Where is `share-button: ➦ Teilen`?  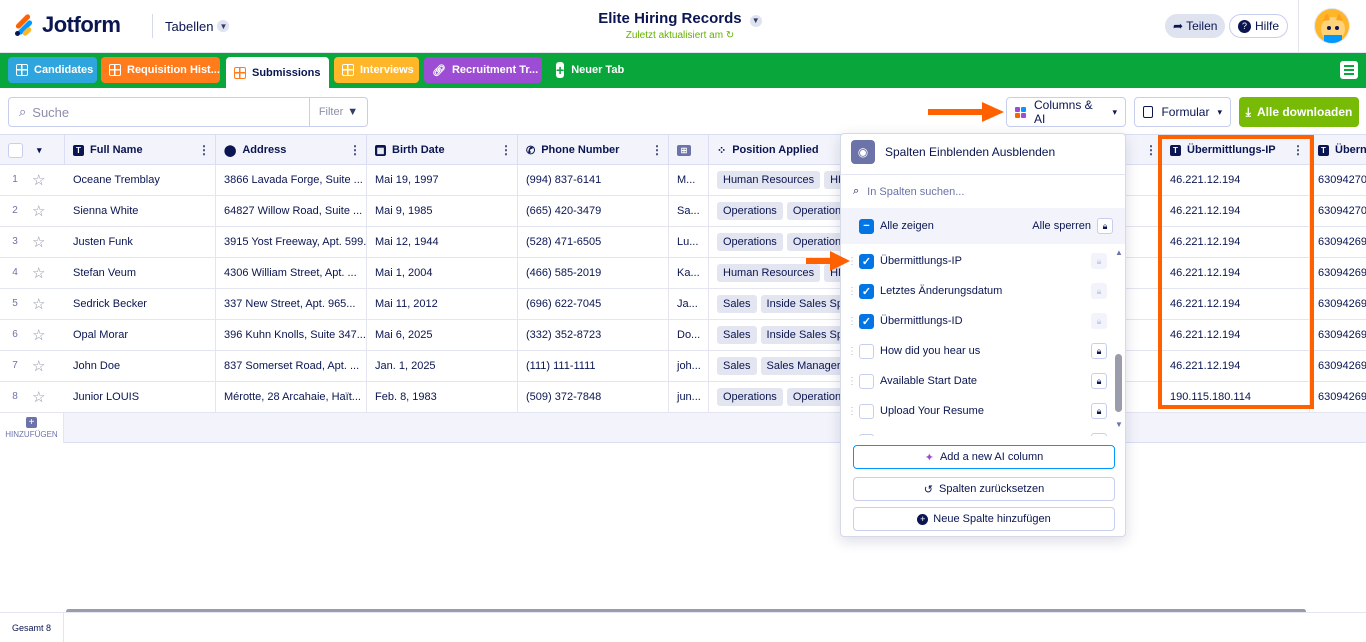
share-button: ➦ Teilen is located at coordinates (1195, 26).